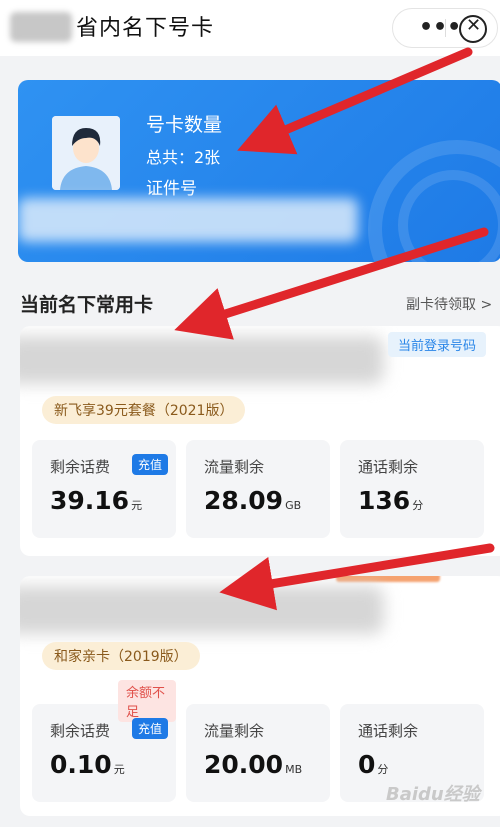  Describe the element at coordinates (171, 189) in the screenshot. I see `id-number-label: 证件号` at that location.